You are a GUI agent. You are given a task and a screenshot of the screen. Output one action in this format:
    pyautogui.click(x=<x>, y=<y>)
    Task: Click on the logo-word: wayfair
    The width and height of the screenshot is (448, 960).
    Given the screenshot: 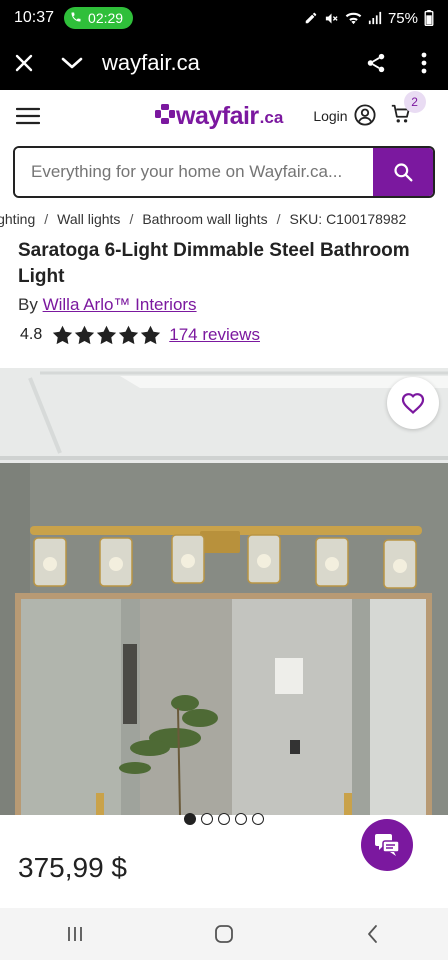 What is the action you would take?
    pyautogui.click(x=217, y=115)
    